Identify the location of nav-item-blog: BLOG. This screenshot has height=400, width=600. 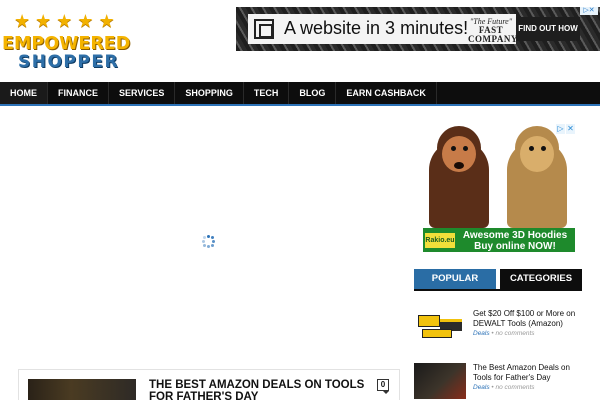
(313, 93).